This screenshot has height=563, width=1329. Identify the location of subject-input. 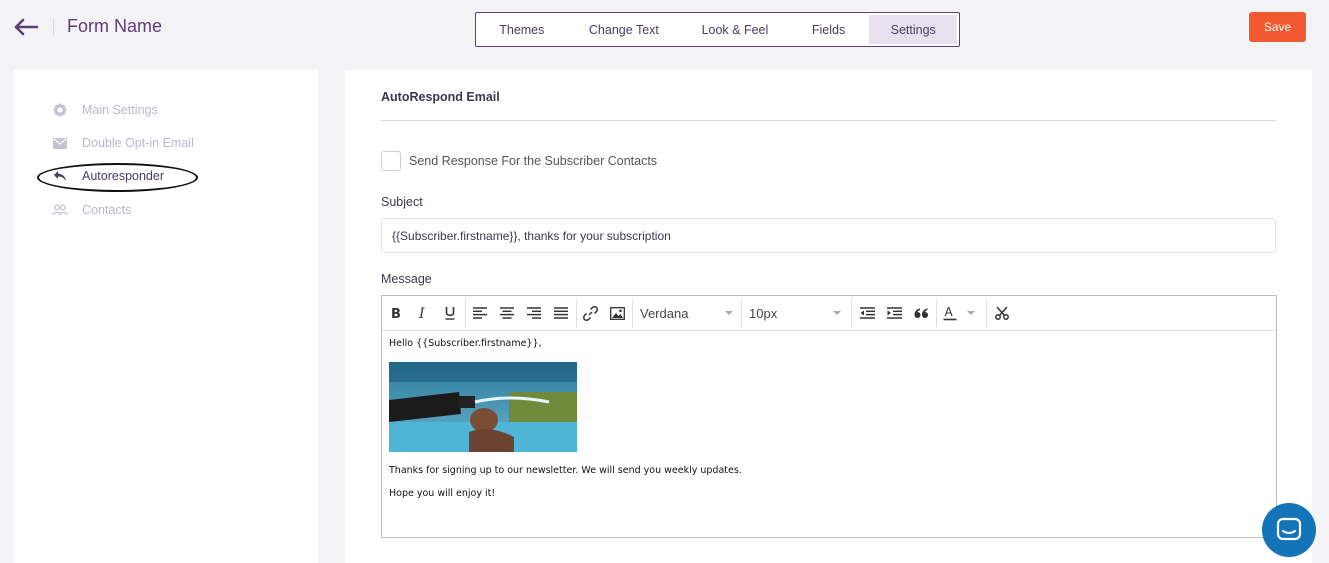
(828, 235).